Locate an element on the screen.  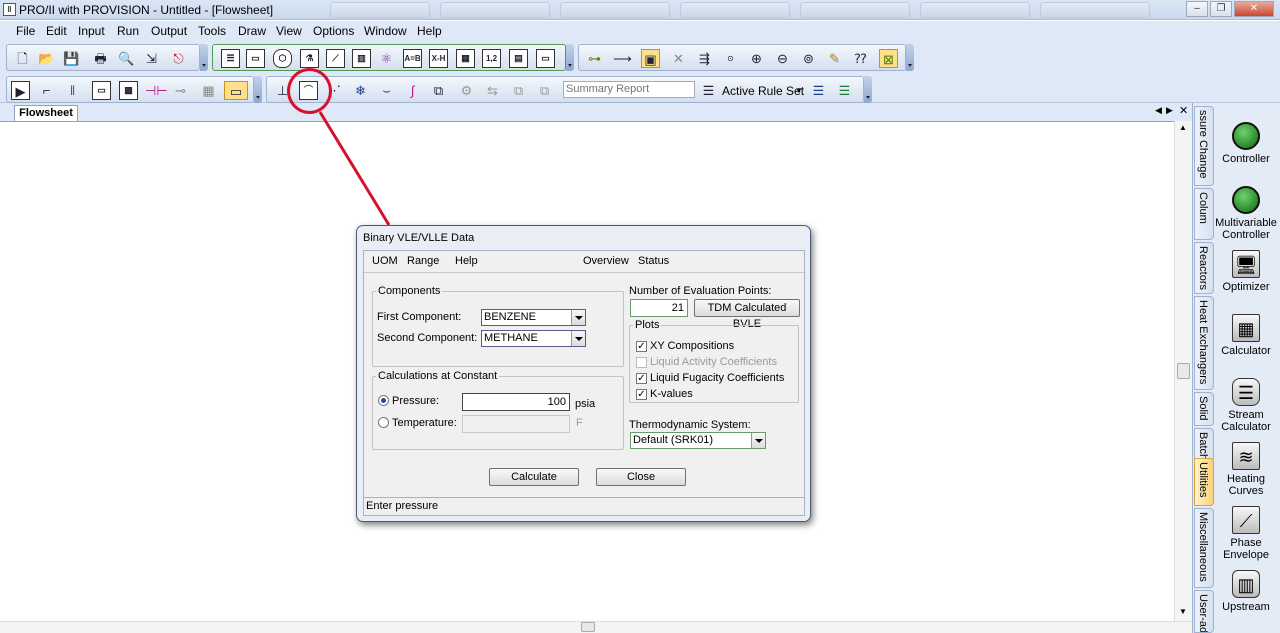
horizontal-scrollbar is located at coordinates (596, 627).